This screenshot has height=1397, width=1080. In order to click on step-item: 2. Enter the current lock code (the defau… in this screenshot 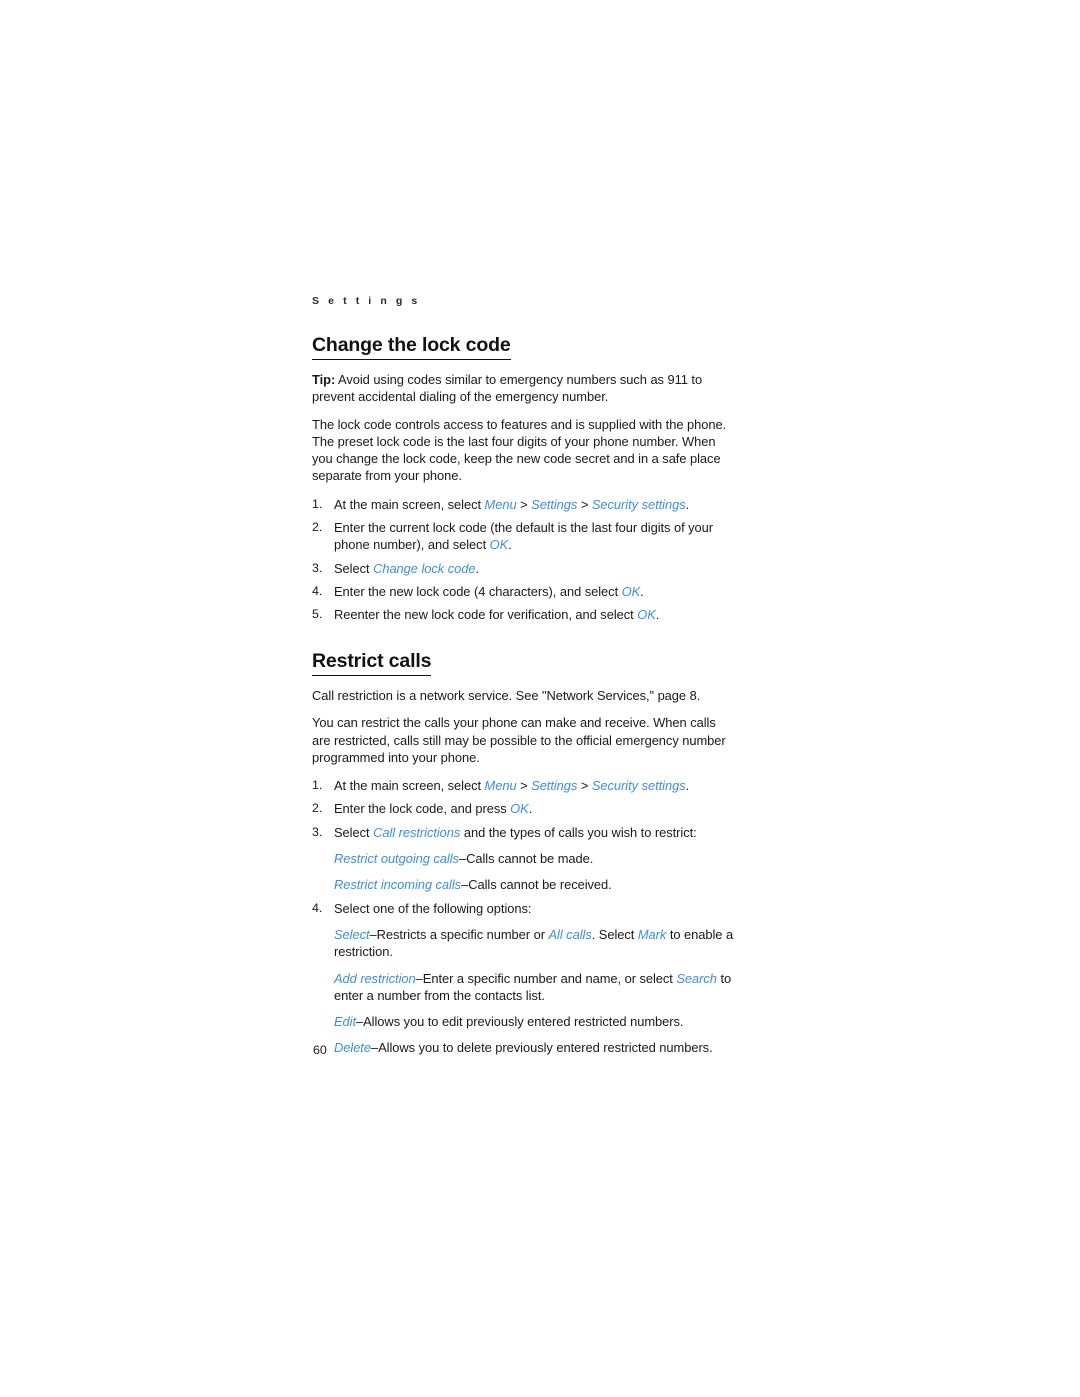, I will do `click(524, 536)`.